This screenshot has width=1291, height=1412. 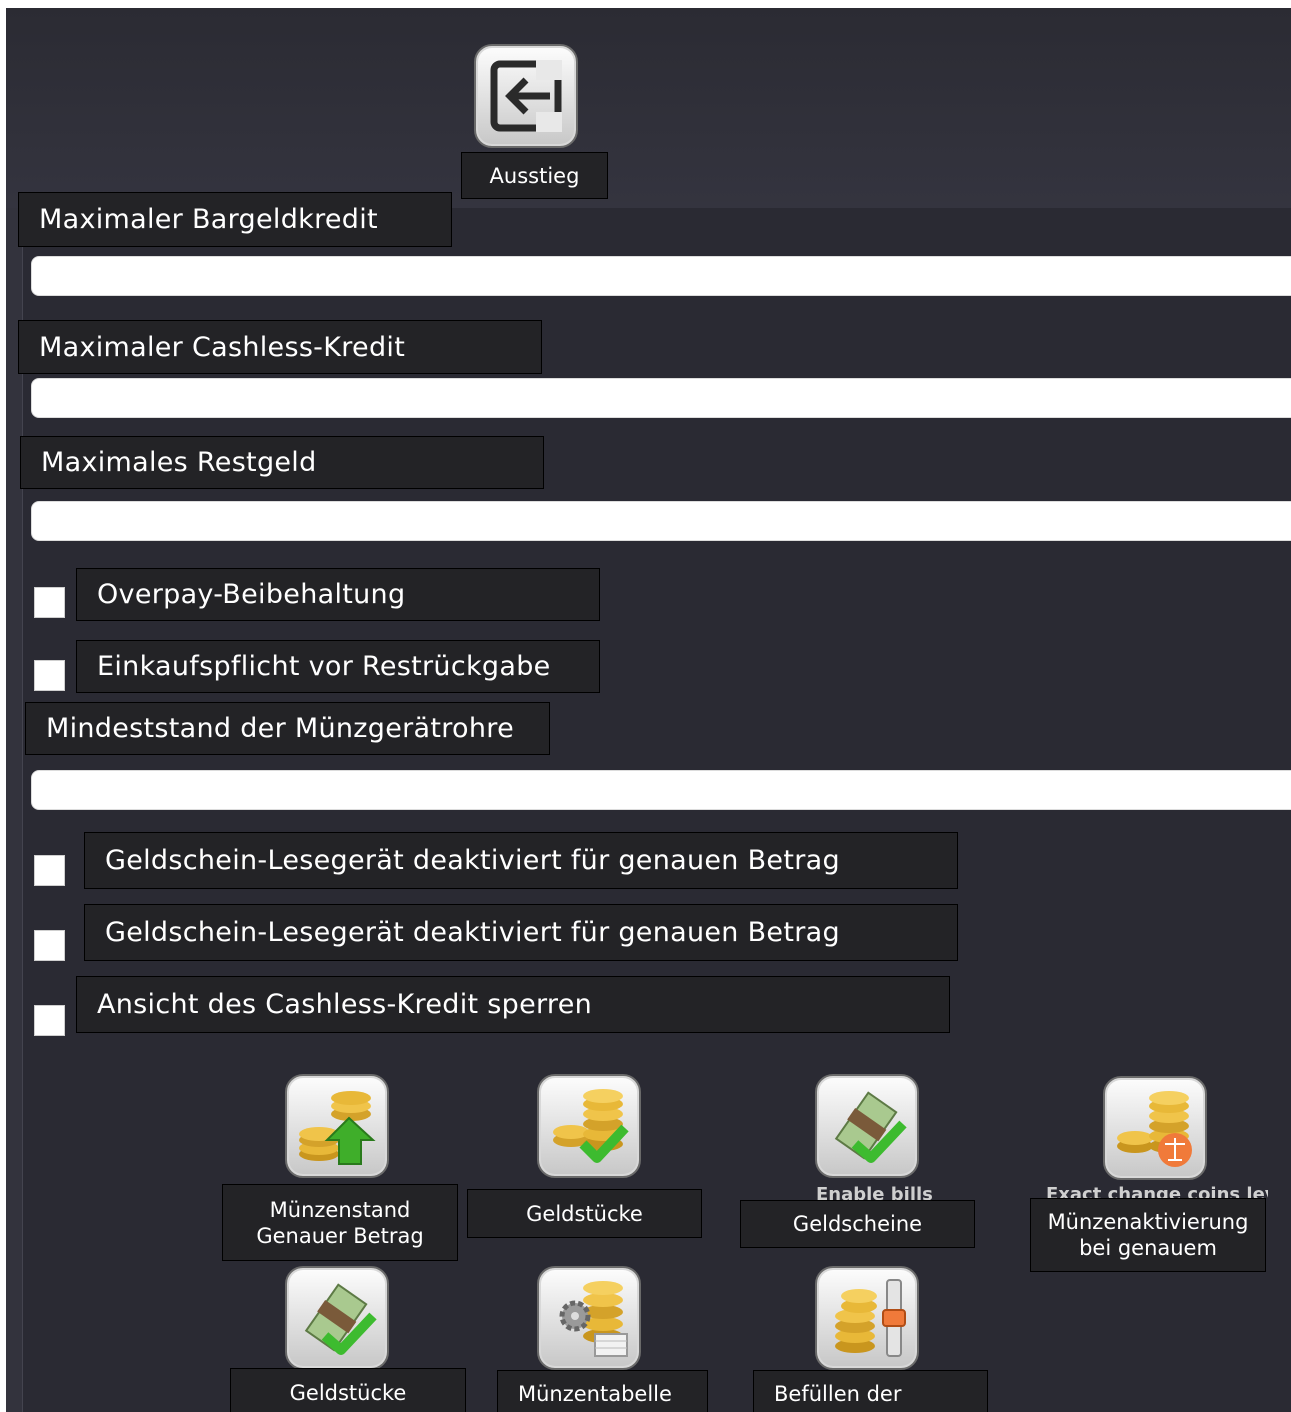 I want to click on coin-table-label: Münzentabelle, so click(x=602, y=1391).